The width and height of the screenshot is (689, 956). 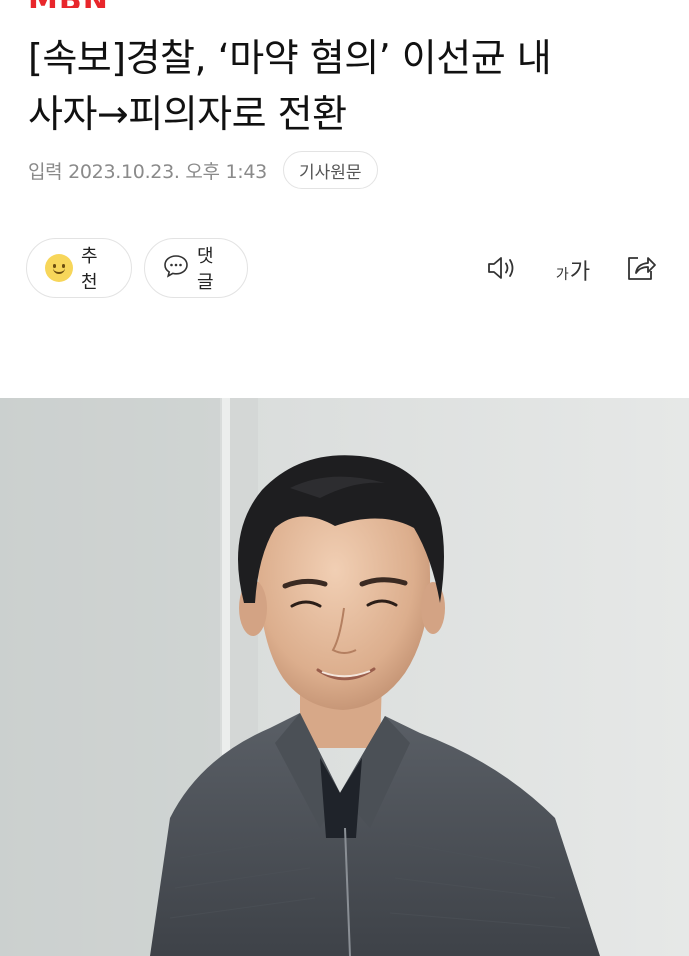 I want to click on headline-line-1: [속보]경찰, ‘마약 혐의’ 이선균 내, so click(x=290, y=58).